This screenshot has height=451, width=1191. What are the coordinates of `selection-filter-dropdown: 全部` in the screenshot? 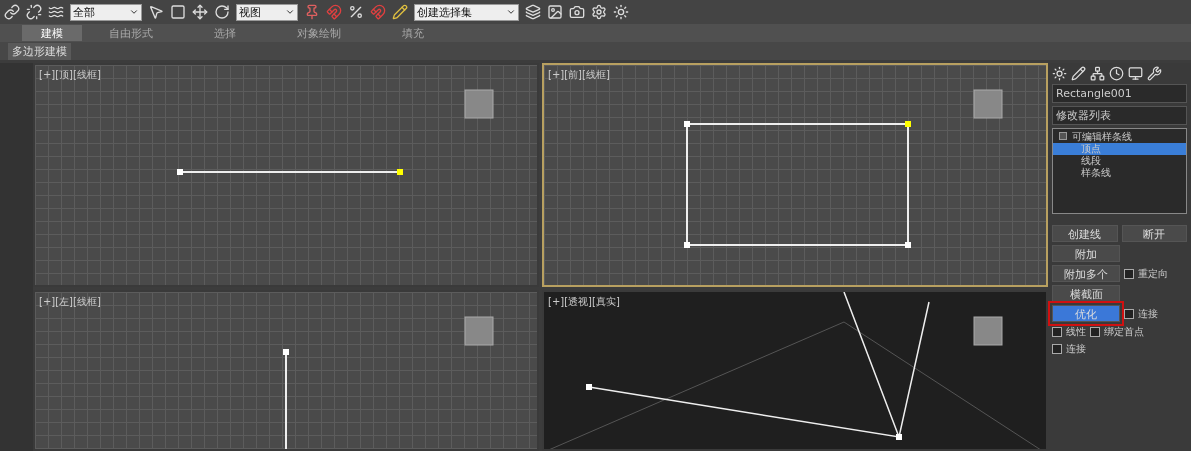 It's located at (106, 12).